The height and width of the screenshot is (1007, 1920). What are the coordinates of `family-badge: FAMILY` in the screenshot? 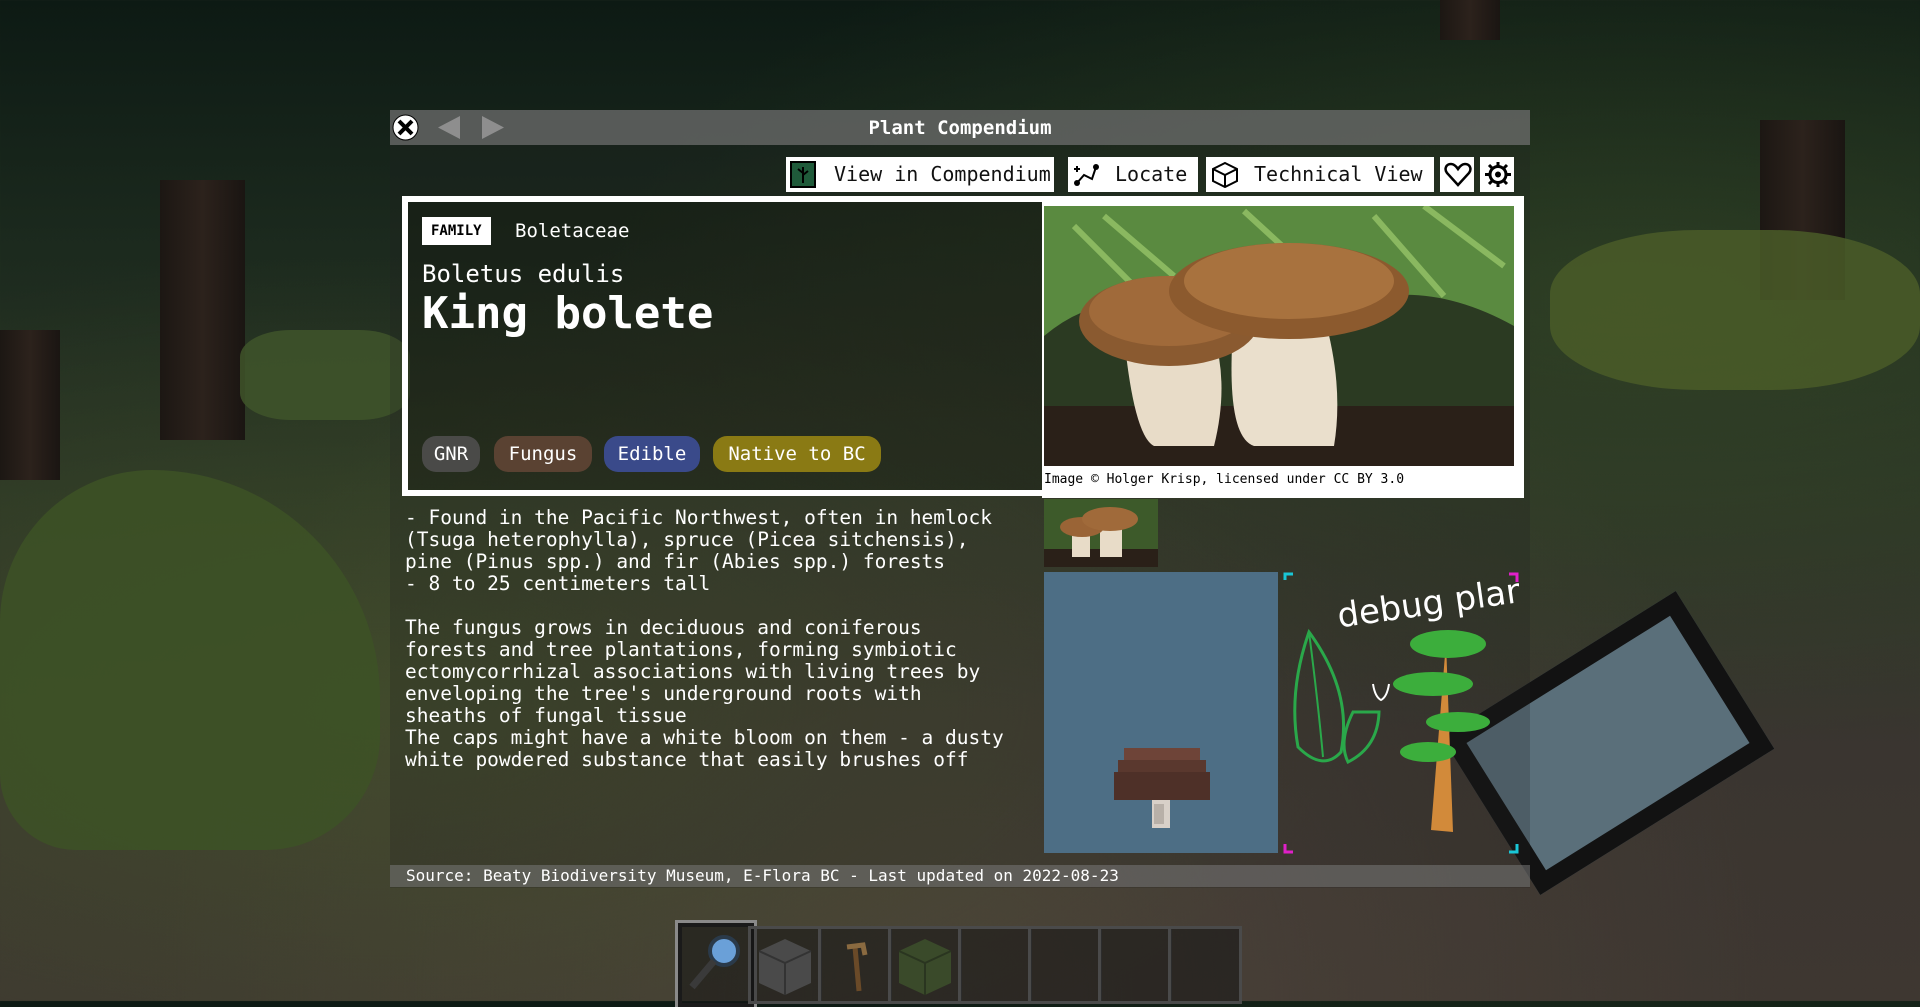 It's located at (456, 231).